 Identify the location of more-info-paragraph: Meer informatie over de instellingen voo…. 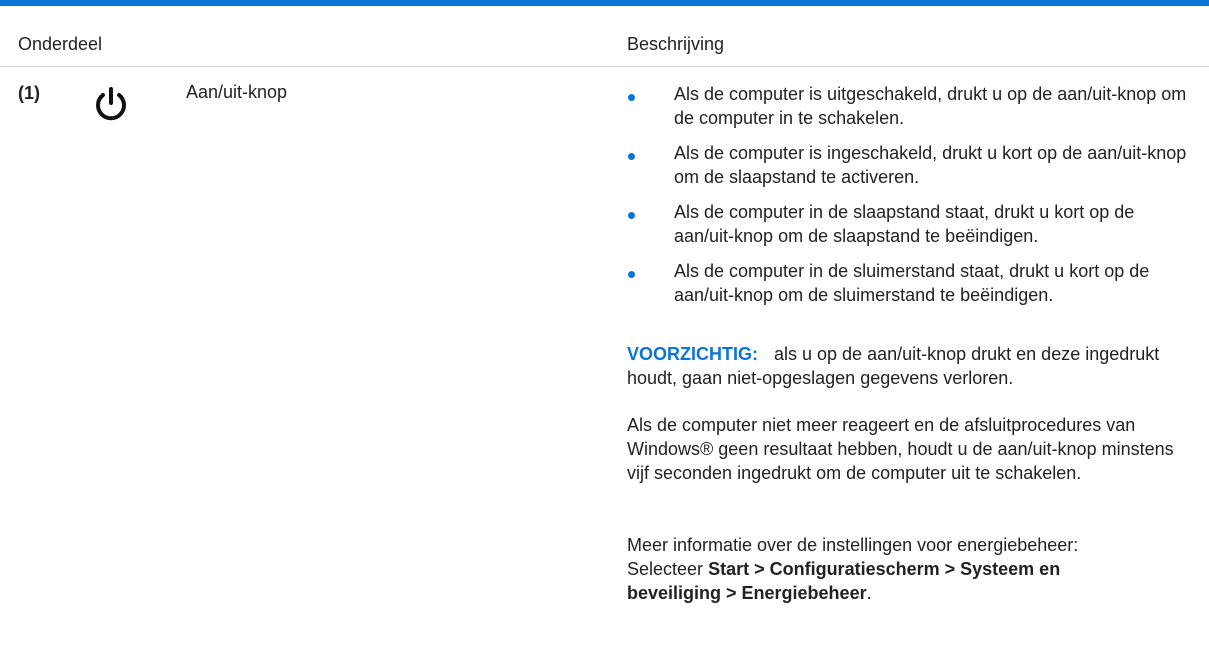
(887, 569).